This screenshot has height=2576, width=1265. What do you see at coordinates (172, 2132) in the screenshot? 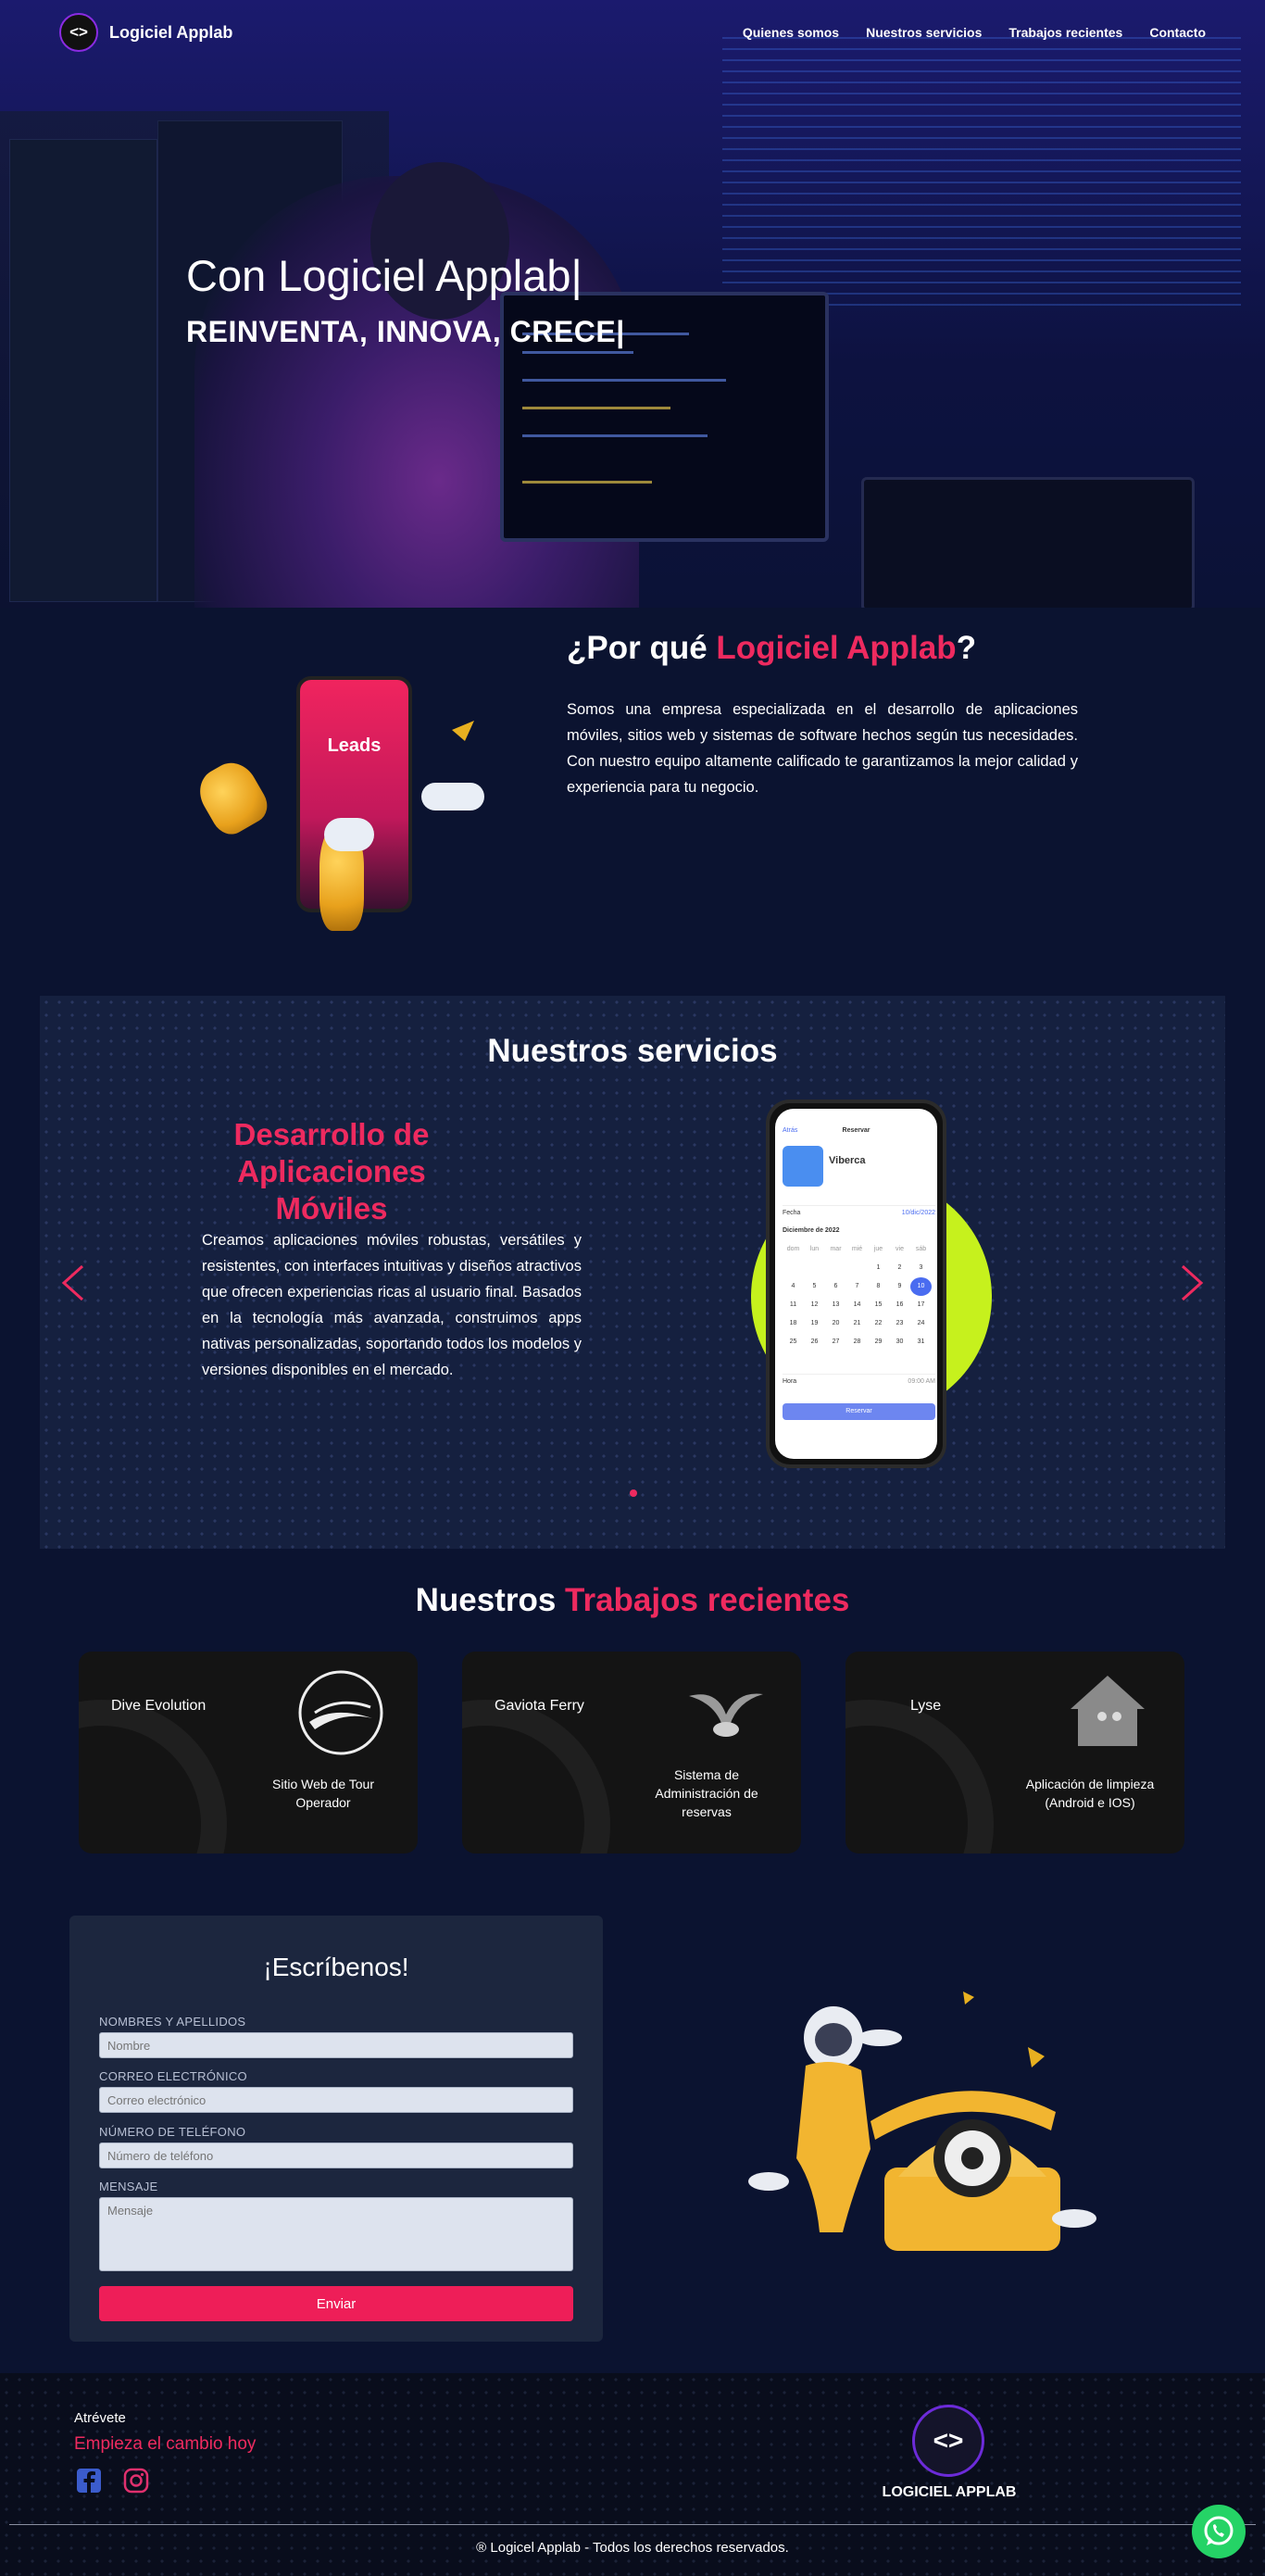
I see `phone-label: NÚMERO DE TELÉFONO` at bounding box center [172, 2132].